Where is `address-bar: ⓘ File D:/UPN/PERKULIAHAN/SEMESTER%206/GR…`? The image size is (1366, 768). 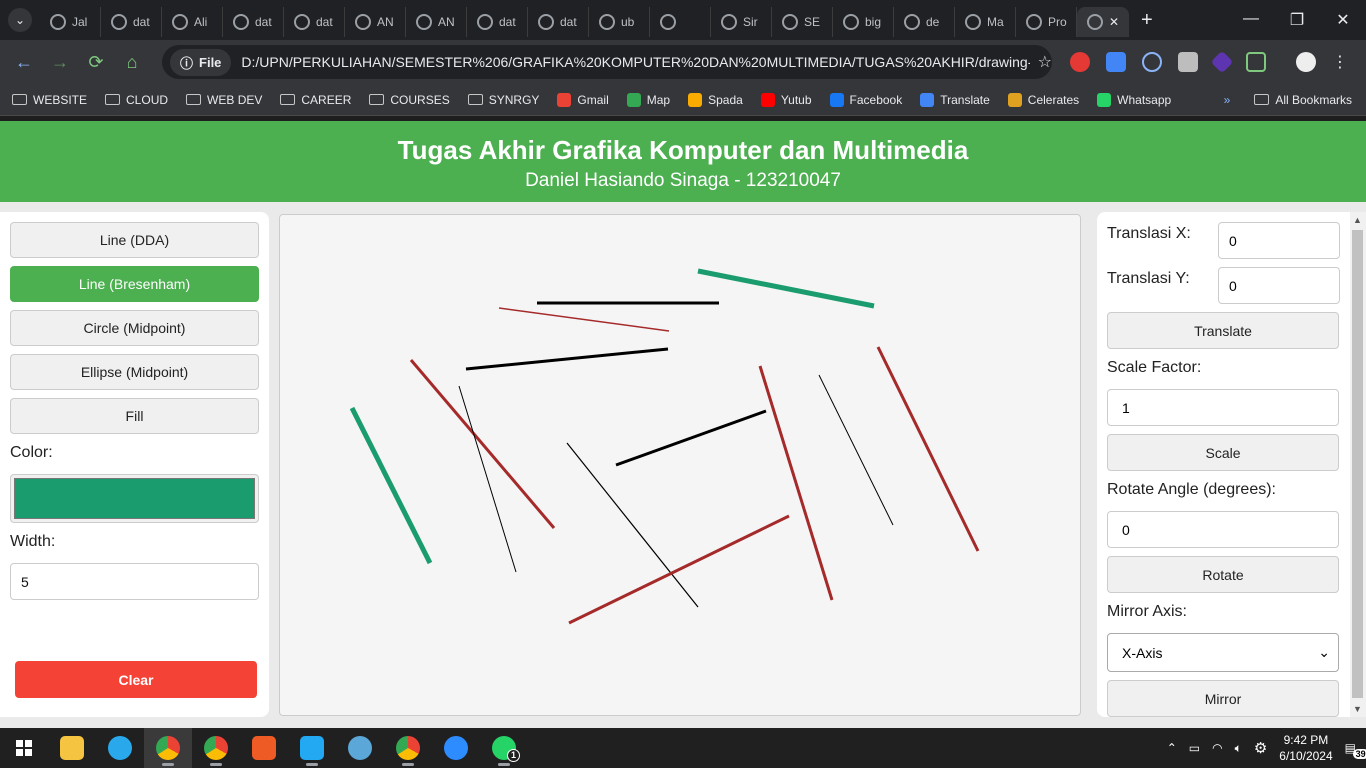
address-bar: ⓘ File D:/UPN/PERKULIAHAN/SEMESTER%206/GR… is located at coordinates (607, 62).